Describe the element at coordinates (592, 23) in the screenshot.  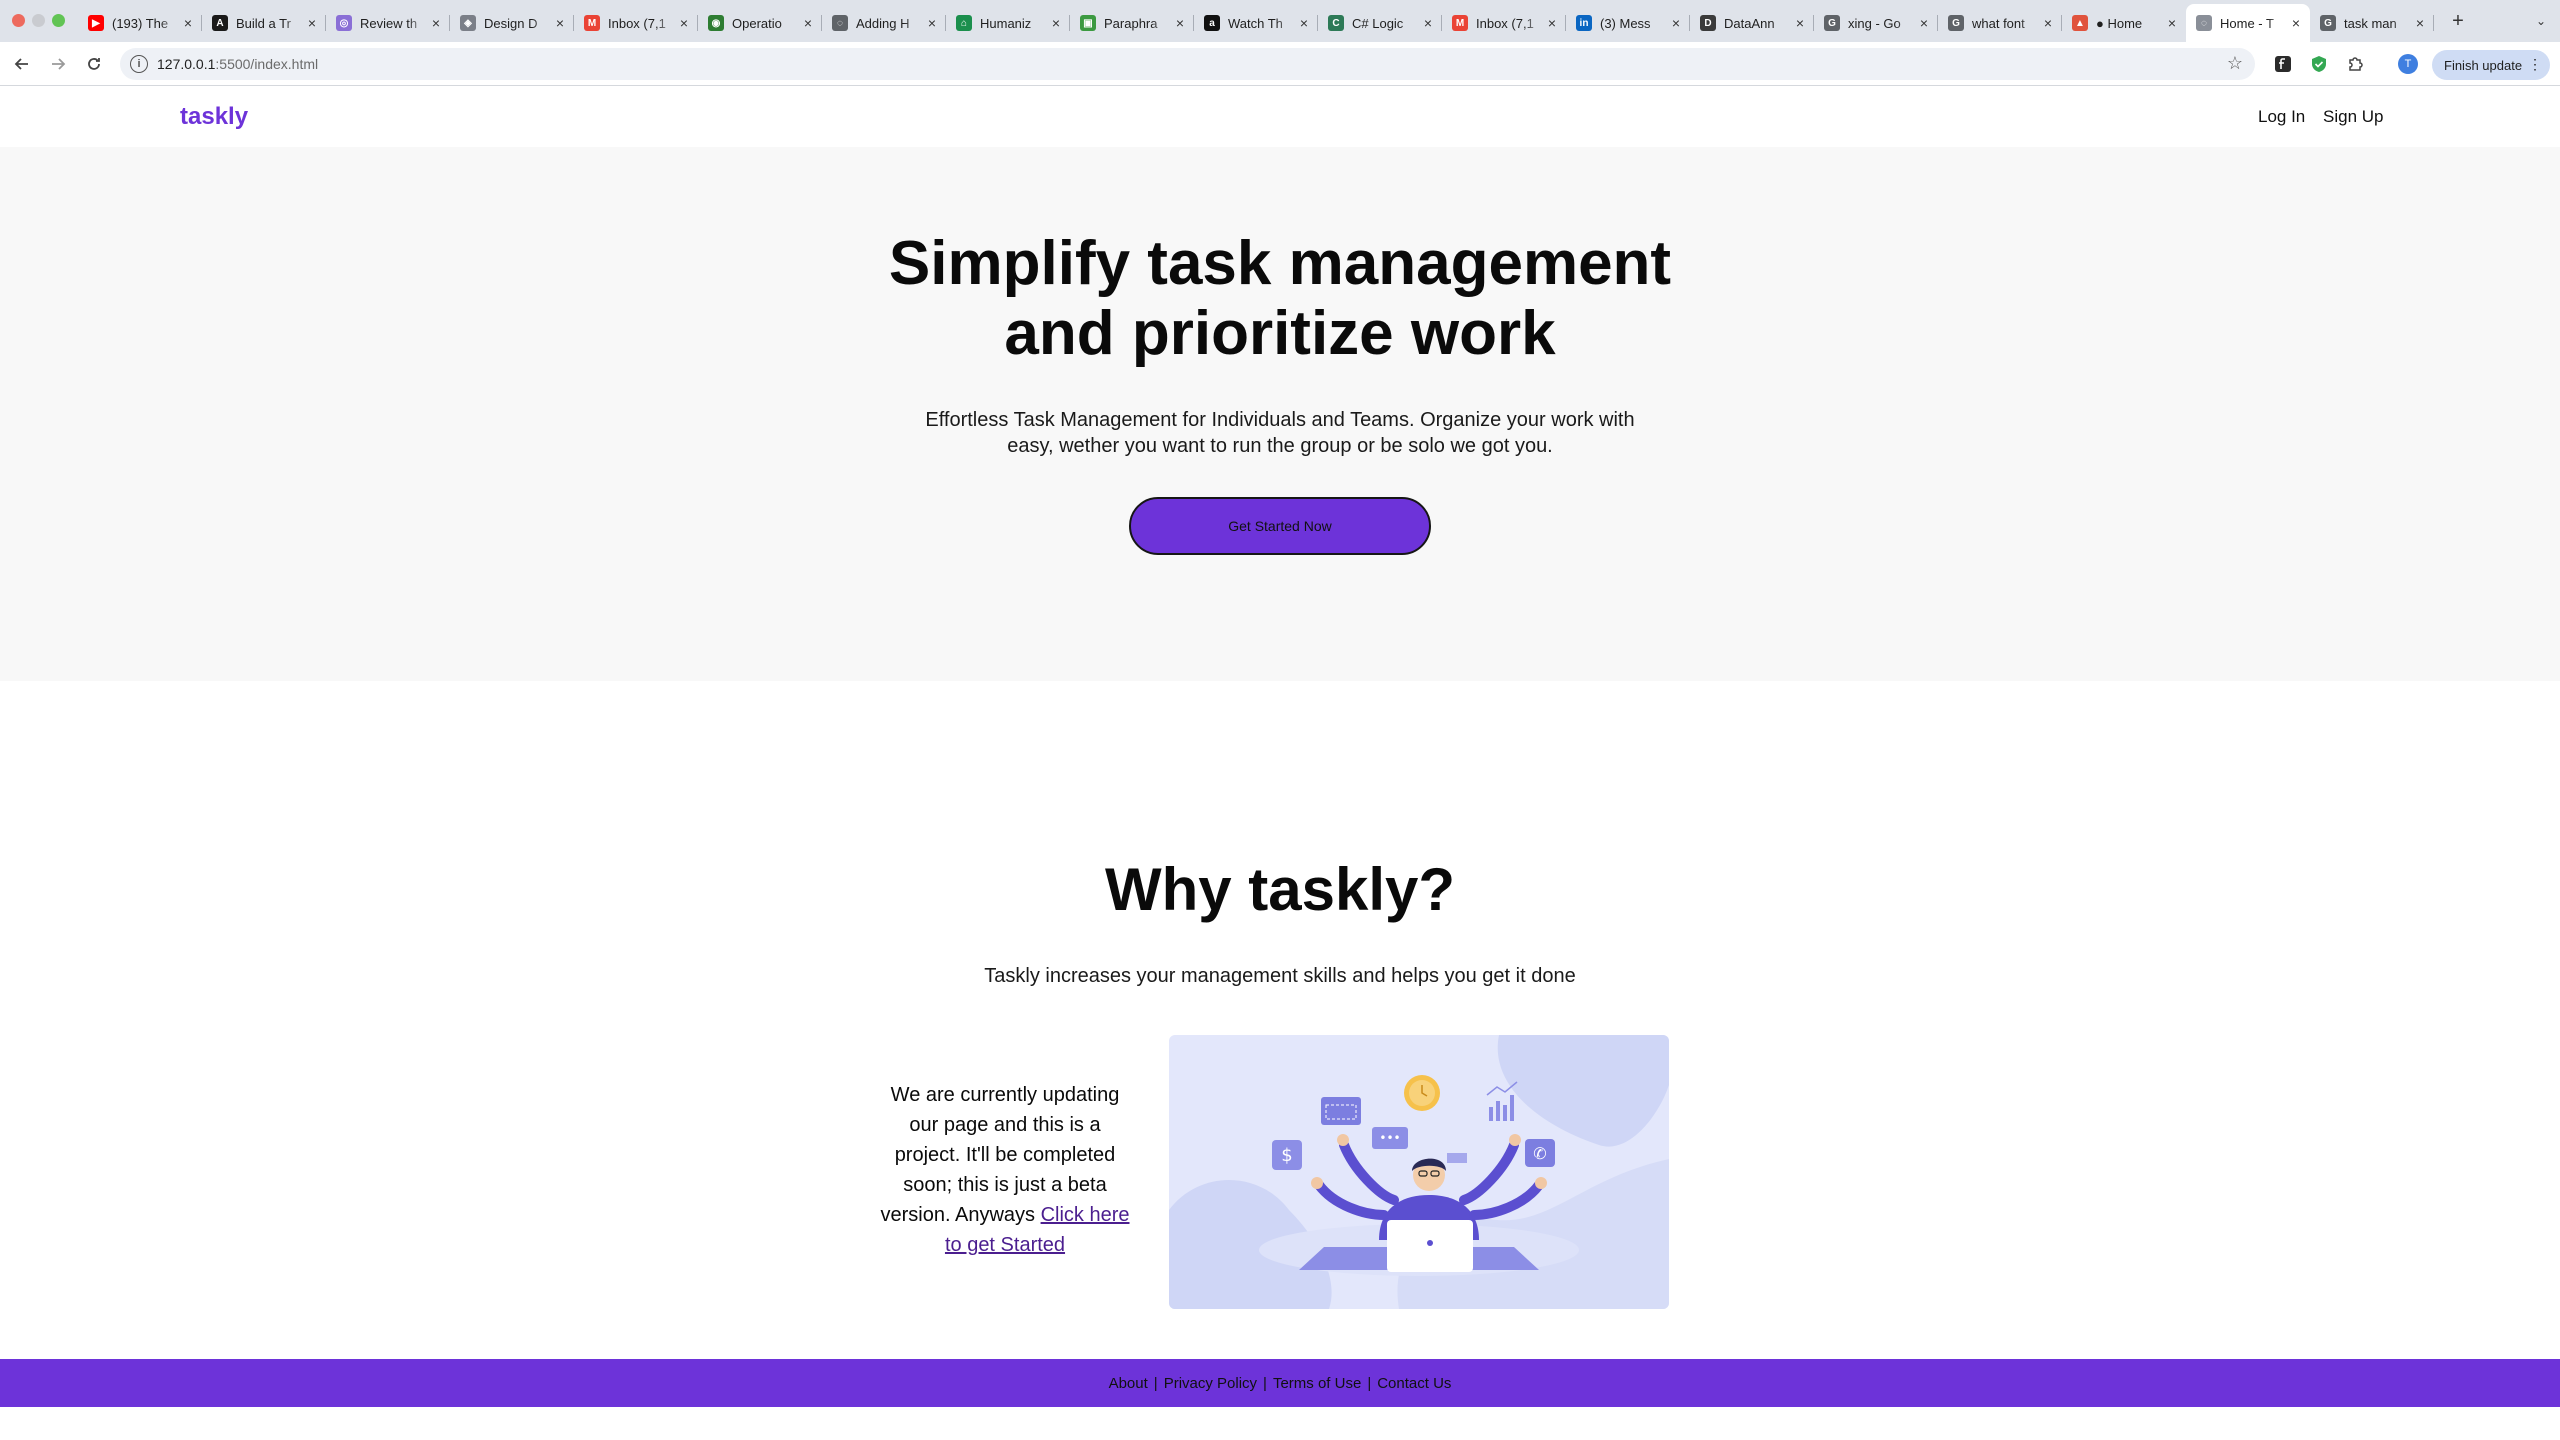
I see `tab-favicon-icon: M` at that location.